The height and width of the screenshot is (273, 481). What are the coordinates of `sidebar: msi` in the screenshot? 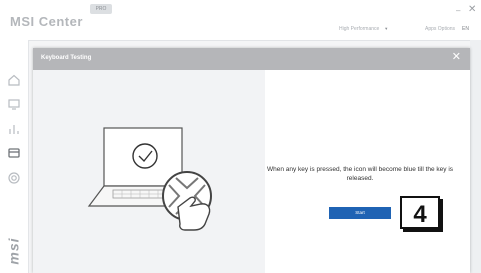 It's located at (14, 156).